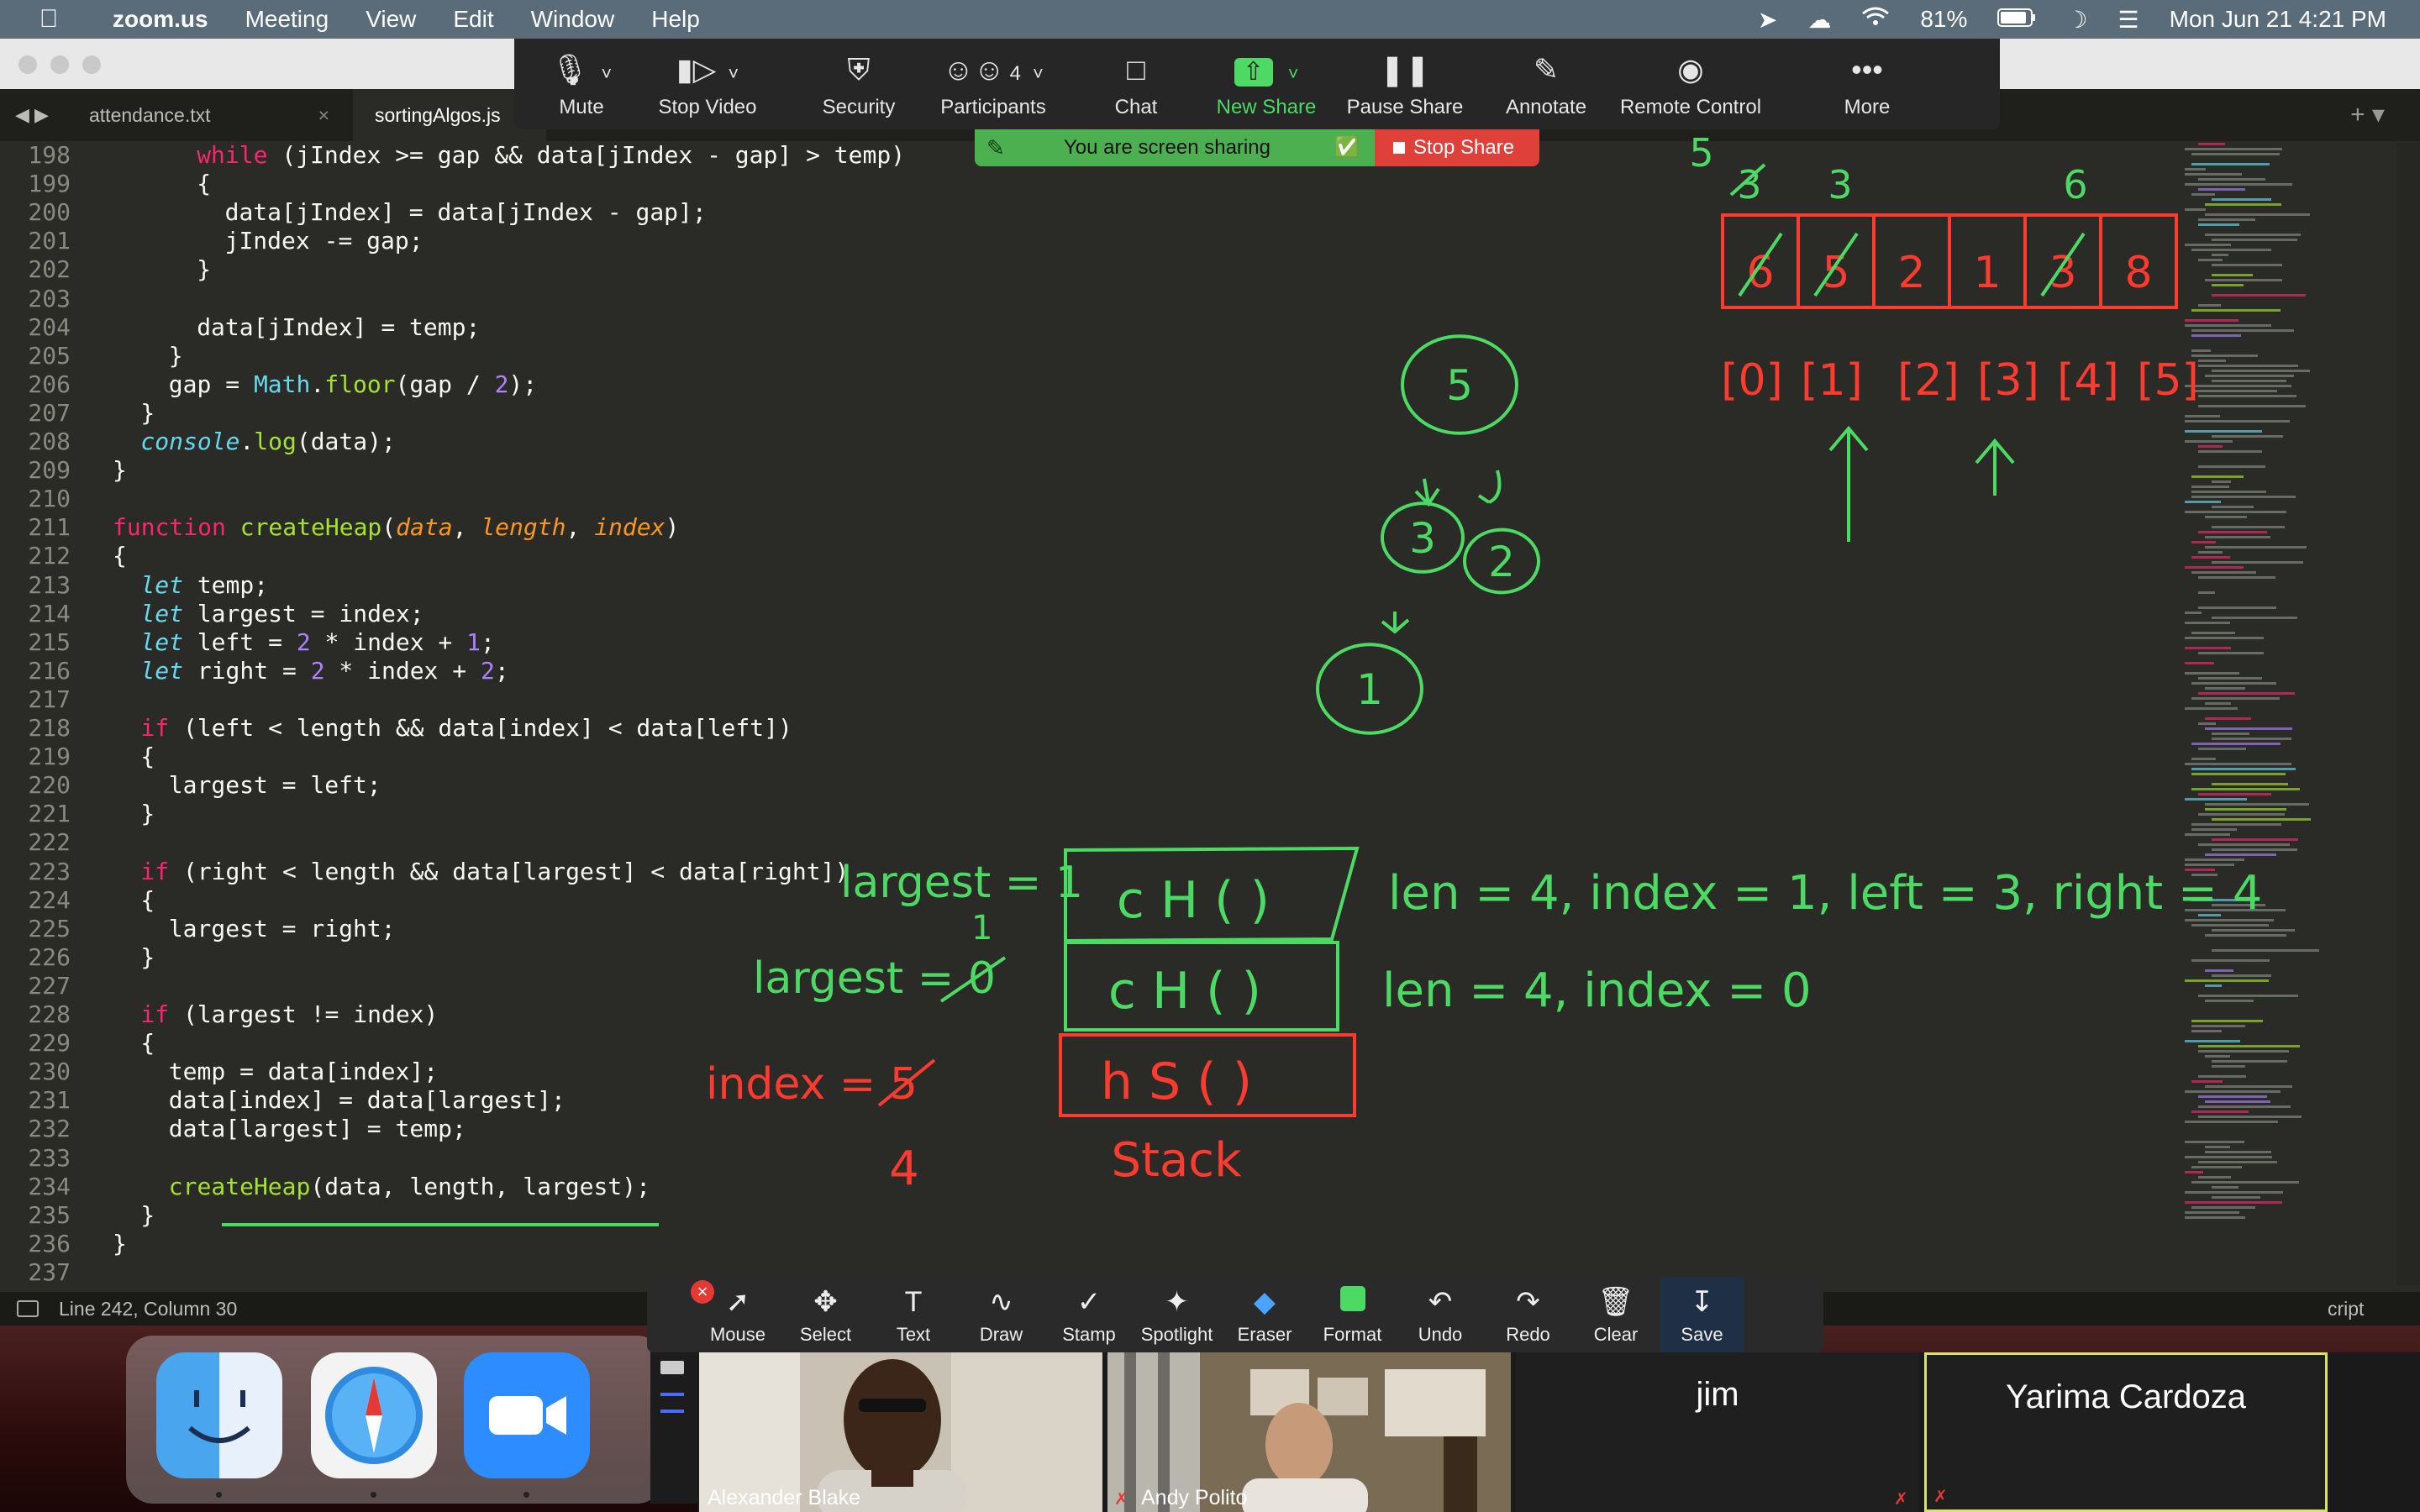 This screenshot has height=1512, width=2420. What do you see at coordinates (504, 1187) in the screenshot?
I see `code-line: 234 createHeap(data, length, largest);` at bounding box center [504, 1187].